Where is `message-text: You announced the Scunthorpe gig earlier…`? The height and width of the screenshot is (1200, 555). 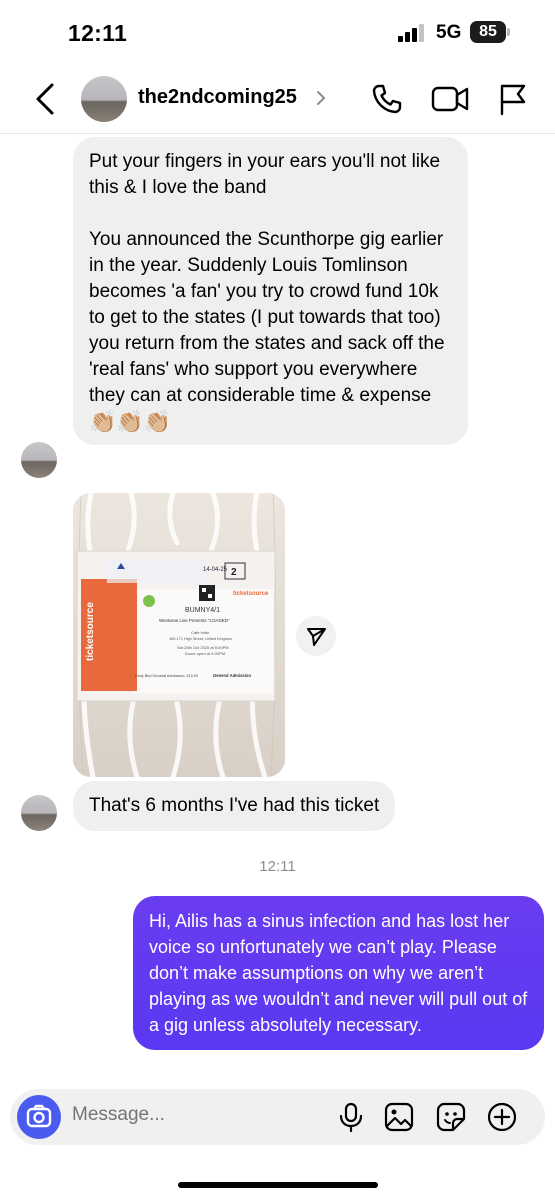 message-text: You announced the Scunthorpe gig earlier… is located at coordinates (267, 317).